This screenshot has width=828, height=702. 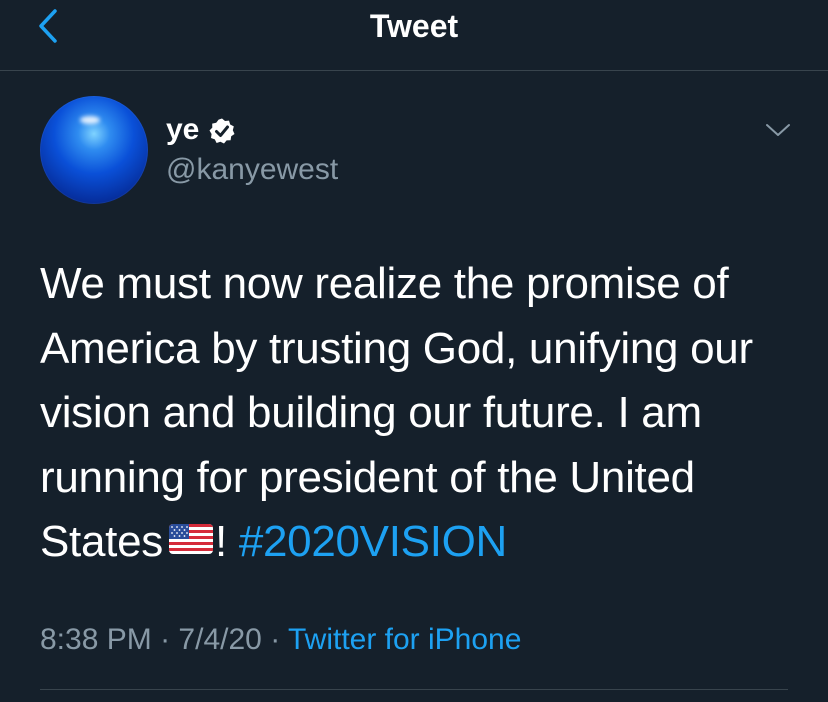 What do you see at coordinates (252, 170) in the screenshot?
I see `author-handle: @kanyewest` at bounding box center [252, 170].